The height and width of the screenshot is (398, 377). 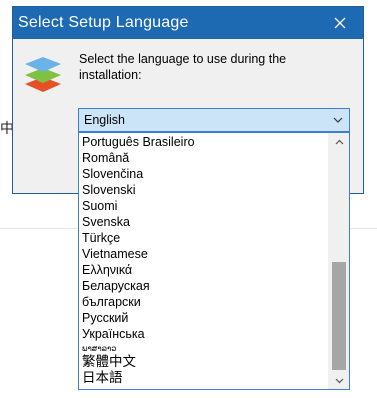 I want to click on close-button, so click(x=340, y=23).